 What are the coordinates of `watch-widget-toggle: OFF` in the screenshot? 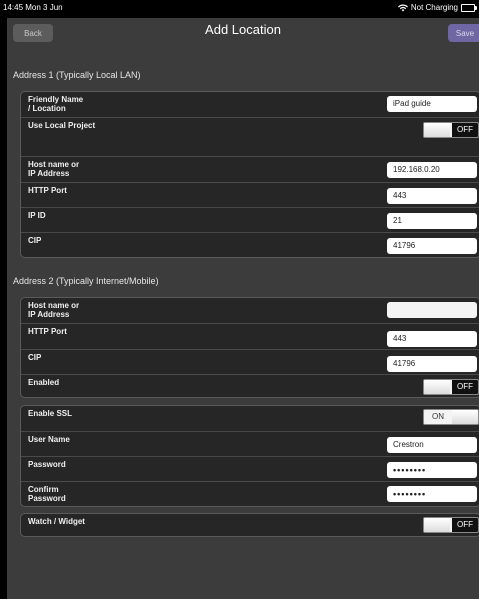 It's located at (451, 525).